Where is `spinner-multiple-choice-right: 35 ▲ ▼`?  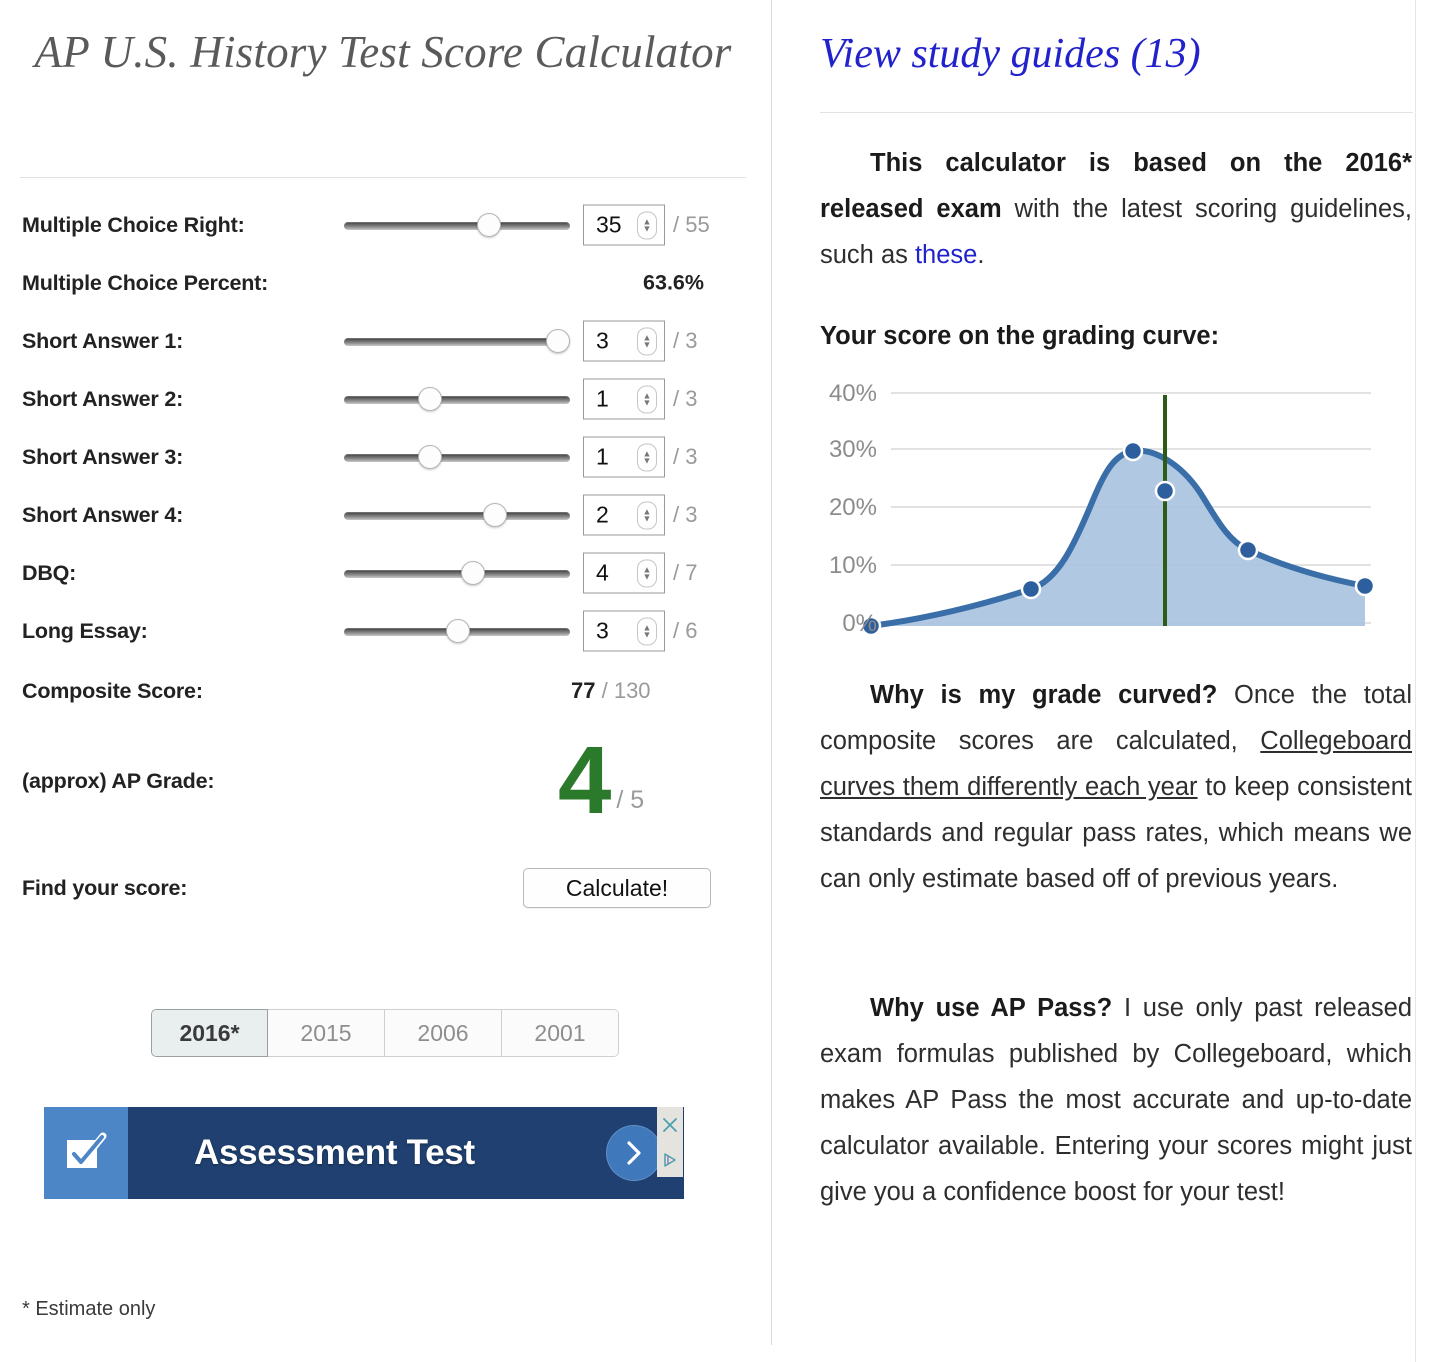
spinner-multiple-choice-right: 35 ▲ ▼ is located at coordinates (624, 225).